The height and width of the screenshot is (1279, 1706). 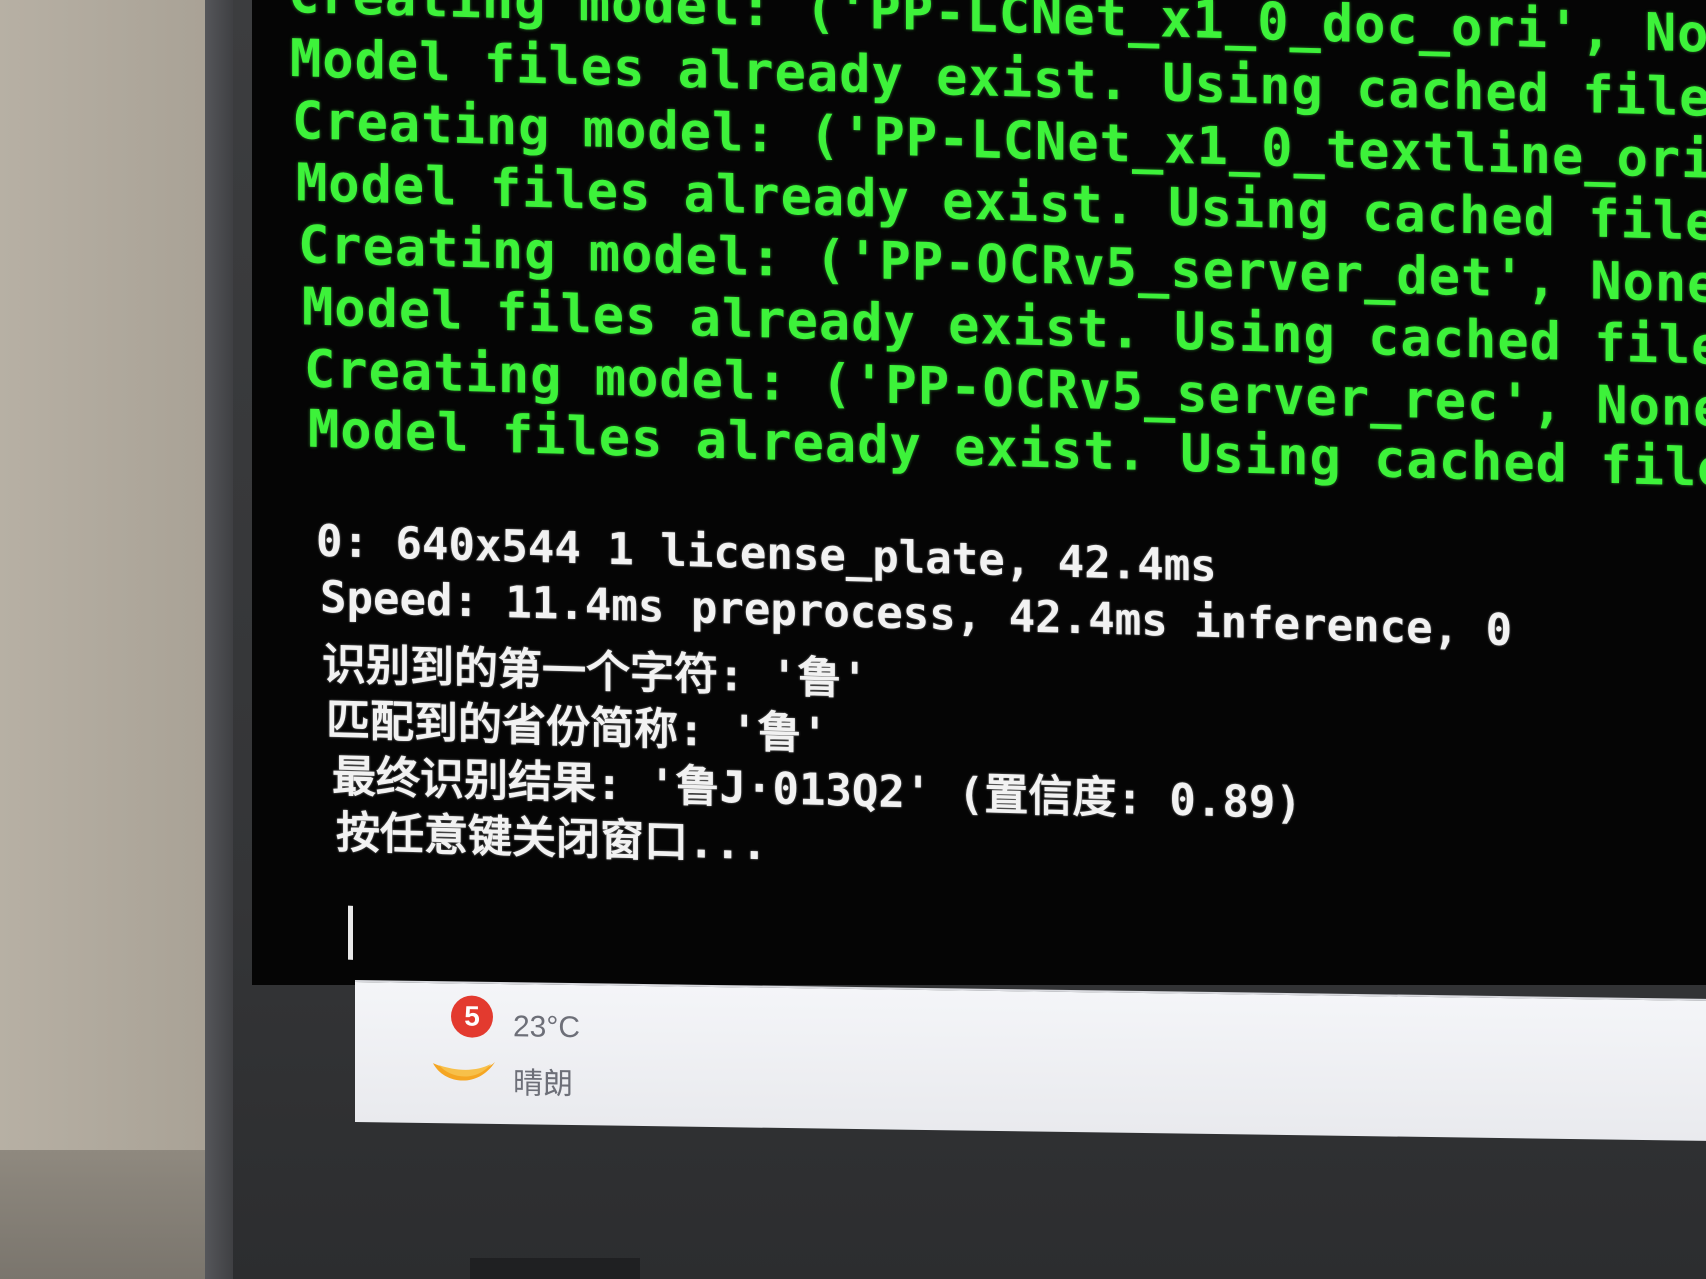 I want to click on weather-notification-badge: 5, so click(x=472, y=1016).